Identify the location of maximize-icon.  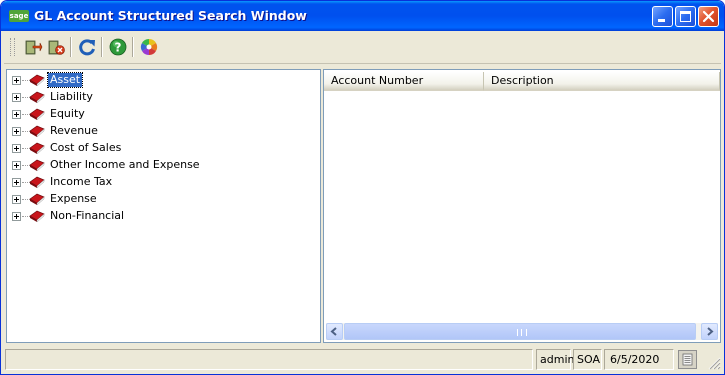
(685, 16).